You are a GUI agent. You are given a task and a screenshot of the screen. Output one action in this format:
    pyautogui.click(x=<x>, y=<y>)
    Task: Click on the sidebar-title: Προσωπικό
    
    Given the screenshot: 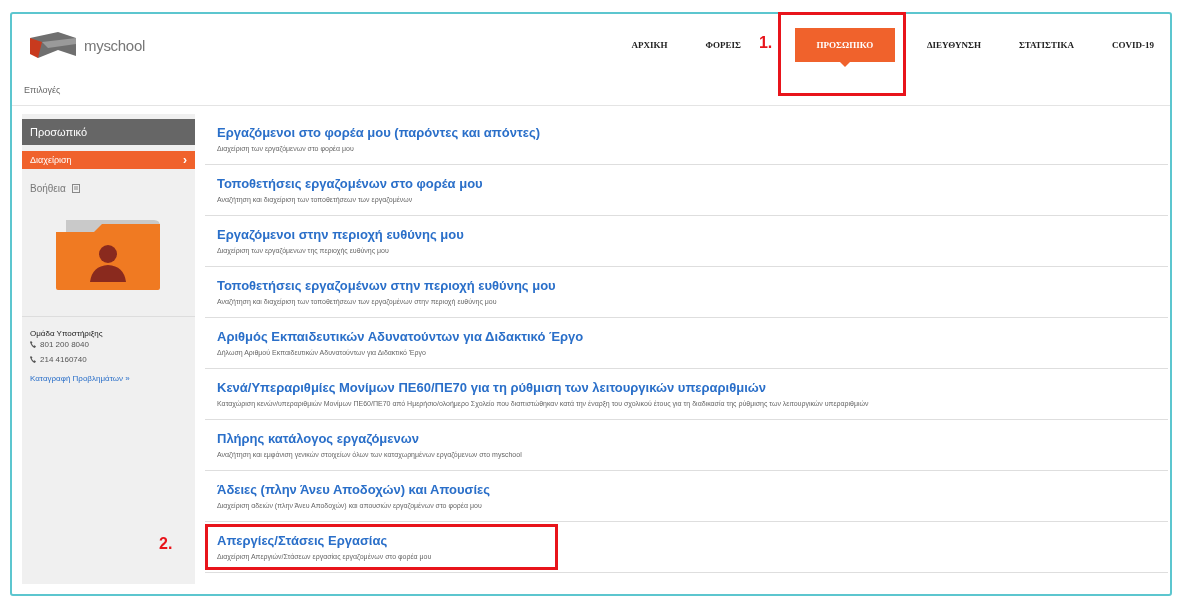 What is the action you would take?
    pyautogui.click(x=108, y=132)
    